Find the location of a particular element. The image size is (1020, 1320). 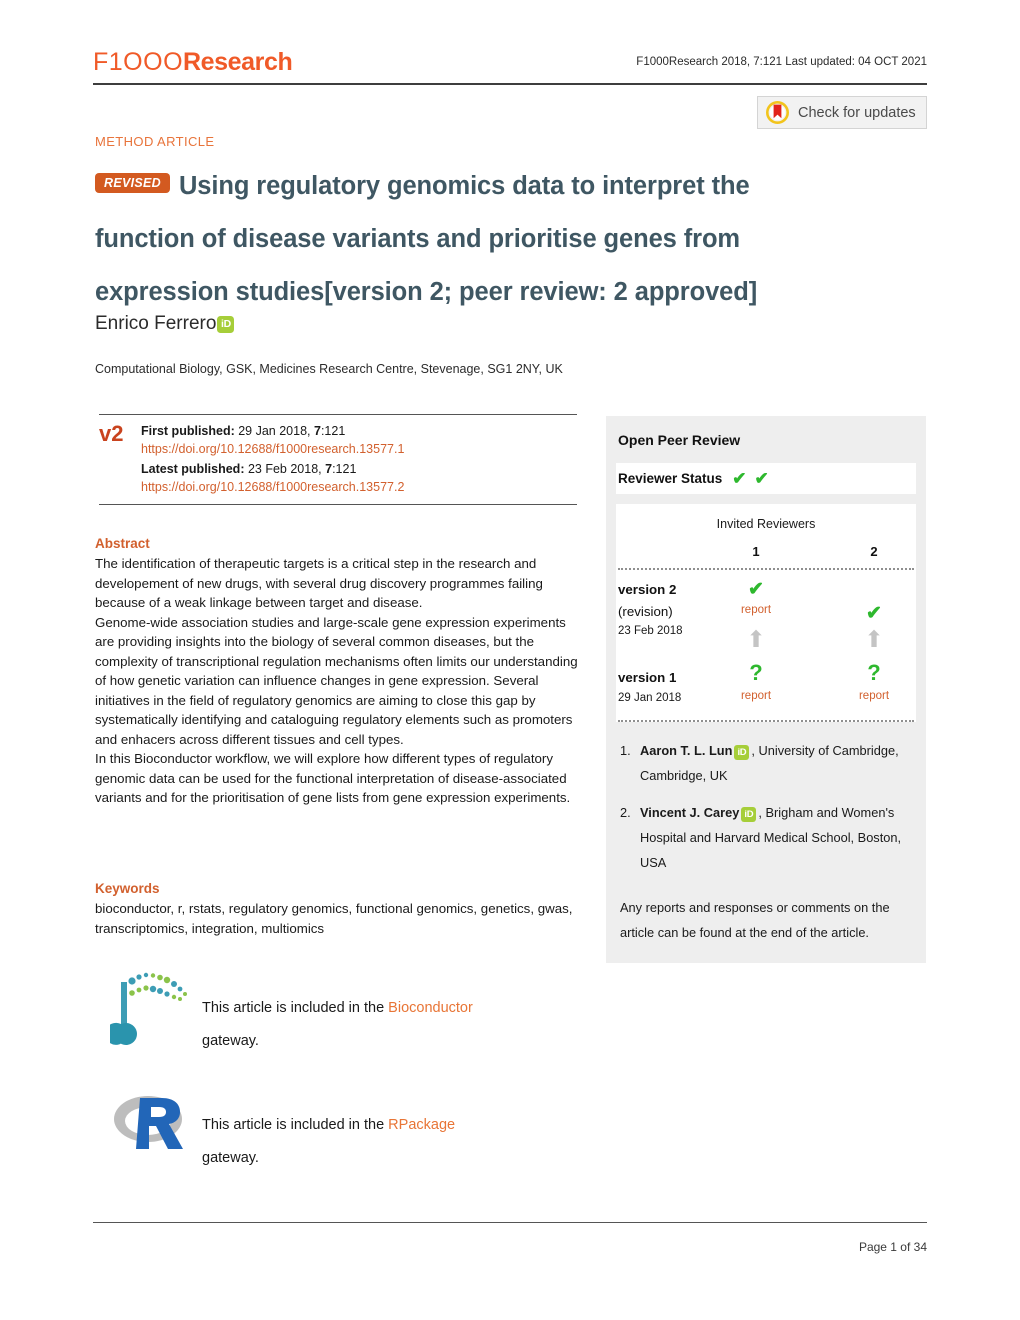

reviewer-number: 2. is located at coordinates (625, 812).